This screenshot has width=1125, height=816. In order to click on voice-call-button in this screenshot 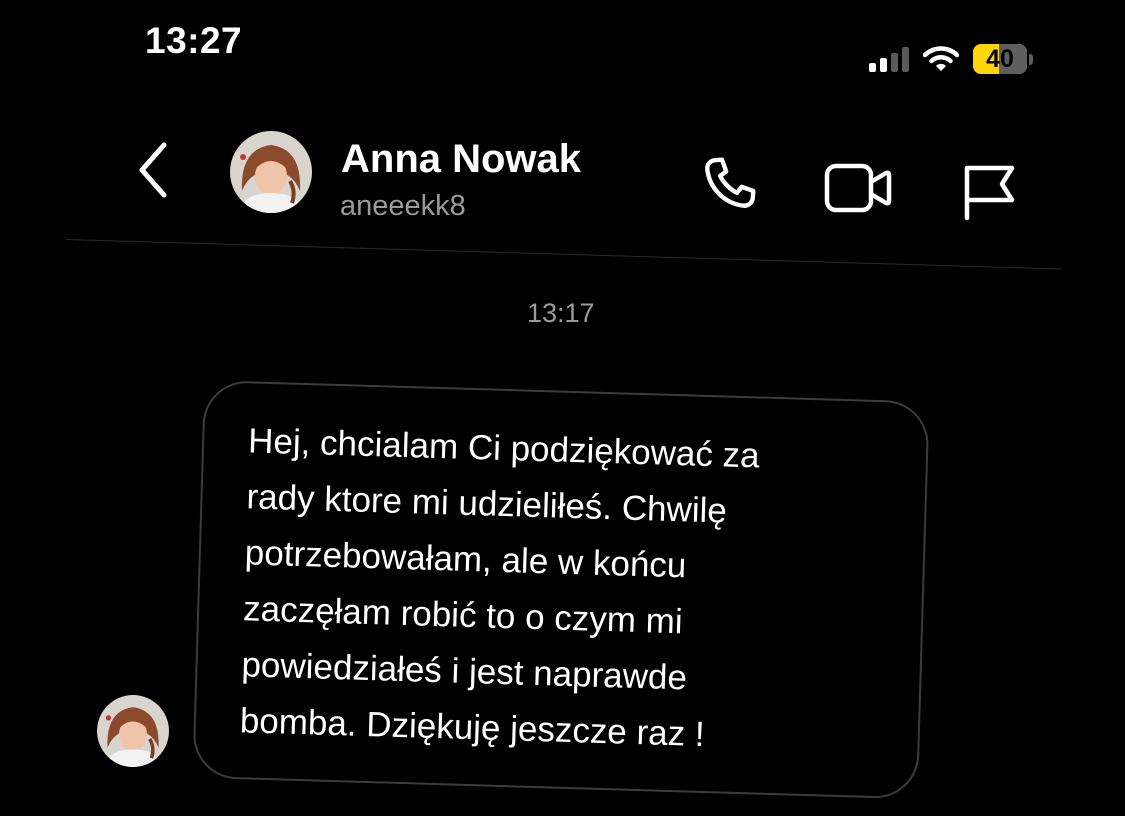, I will do `click(729, 186)`.